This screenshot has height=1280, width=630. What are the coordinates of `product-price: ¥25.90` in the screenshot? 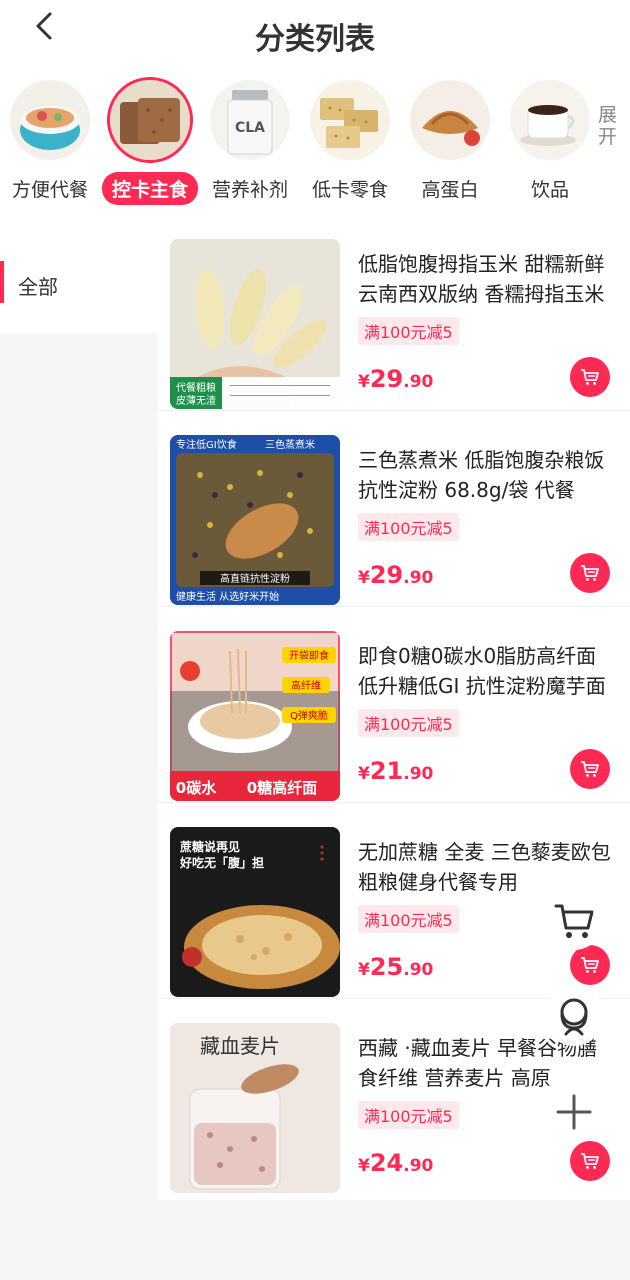 It's located at (395, 967).